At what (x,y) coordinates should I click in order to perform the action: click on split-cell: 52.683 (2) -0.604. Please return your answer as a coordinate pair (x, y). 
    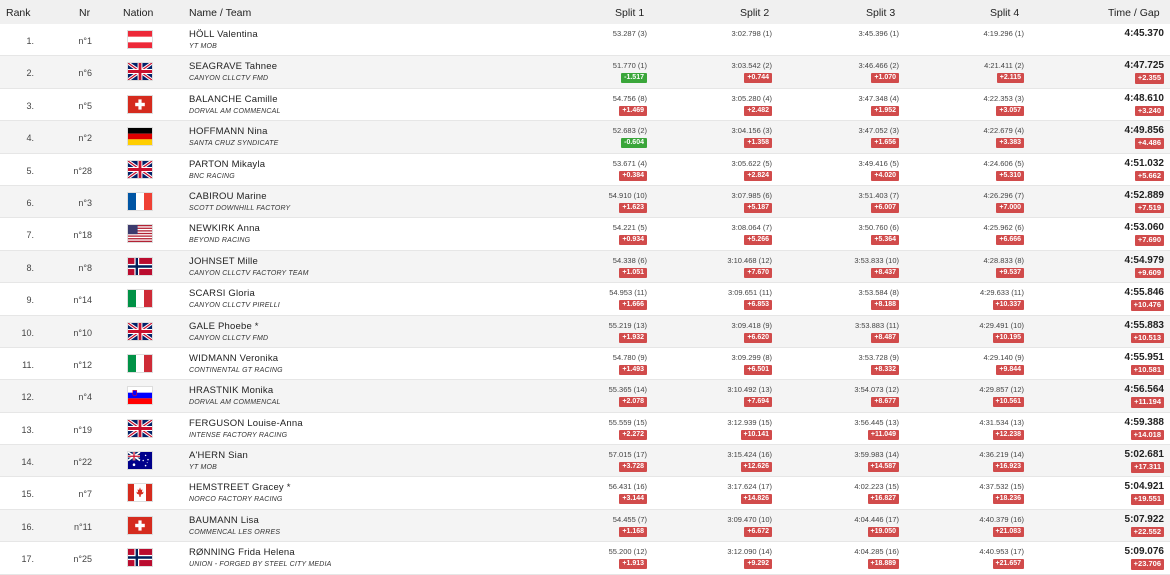
    Looking at the image, I should click on (587, 137).